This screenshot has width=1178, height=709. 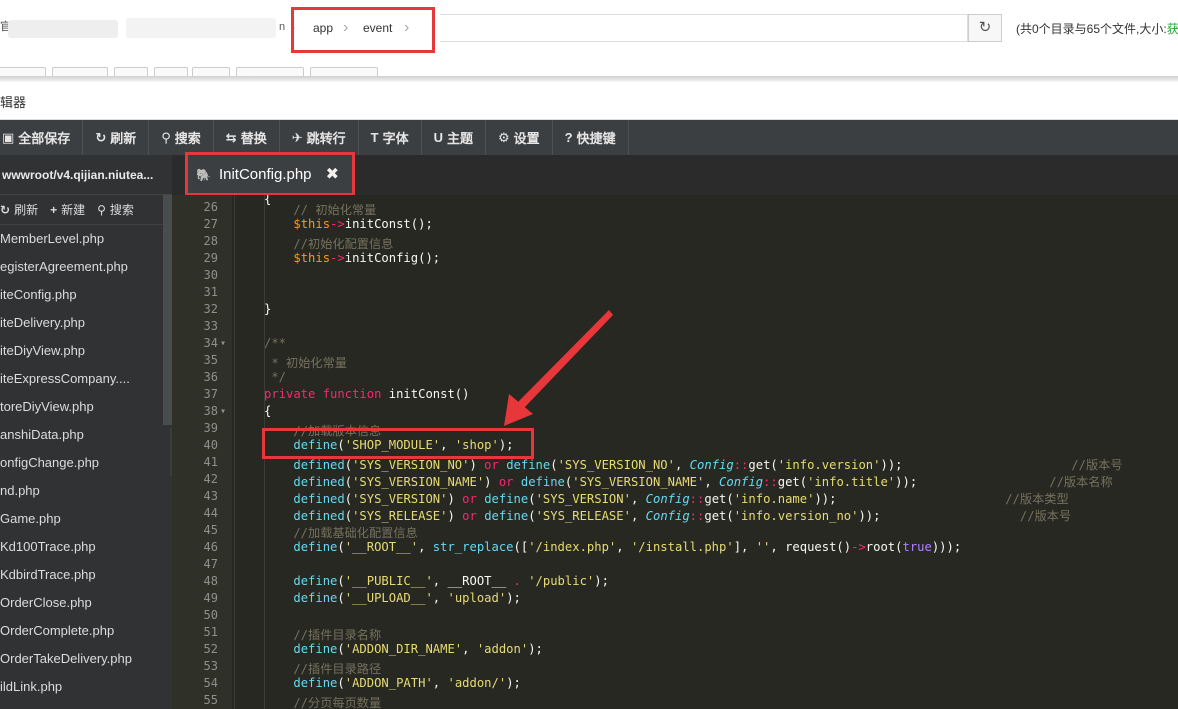 I want to click on path-bar: 官 n › app › event › ↻ (共0个目录与65个文件,大小:获, so click(x=589, y=29).